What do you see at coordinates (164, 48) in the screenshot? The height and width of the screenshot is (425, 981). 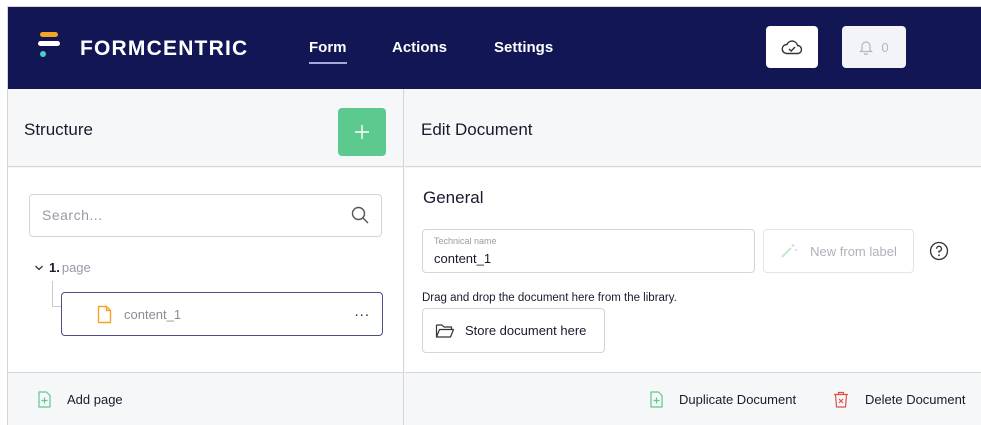 I see `brand-name: FORMCENTRIC` at bounding box center [164, 48].